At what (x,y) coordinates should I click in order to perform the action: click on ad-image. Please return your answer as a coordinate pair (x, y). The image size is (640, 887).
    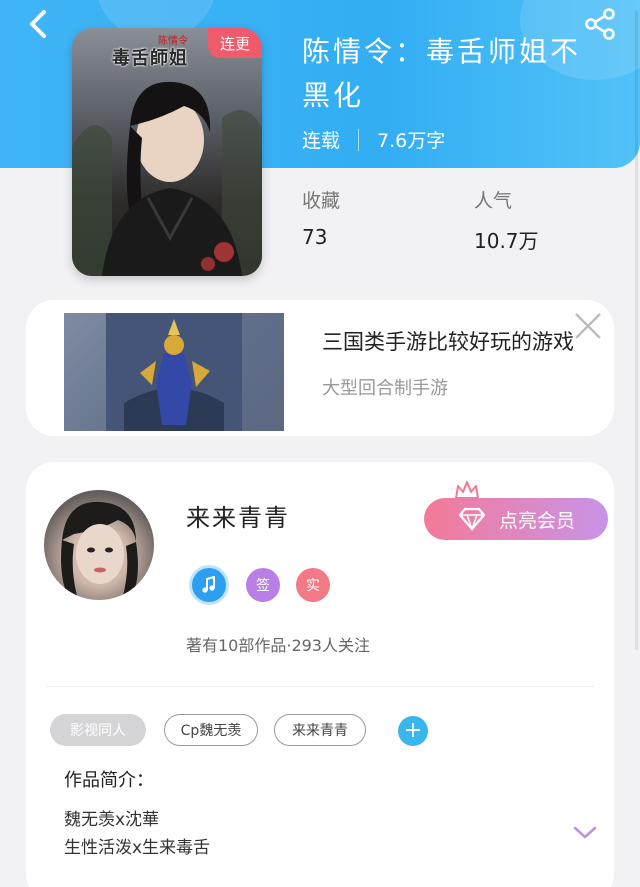
    Looking at the image, I should click on (174, 372).